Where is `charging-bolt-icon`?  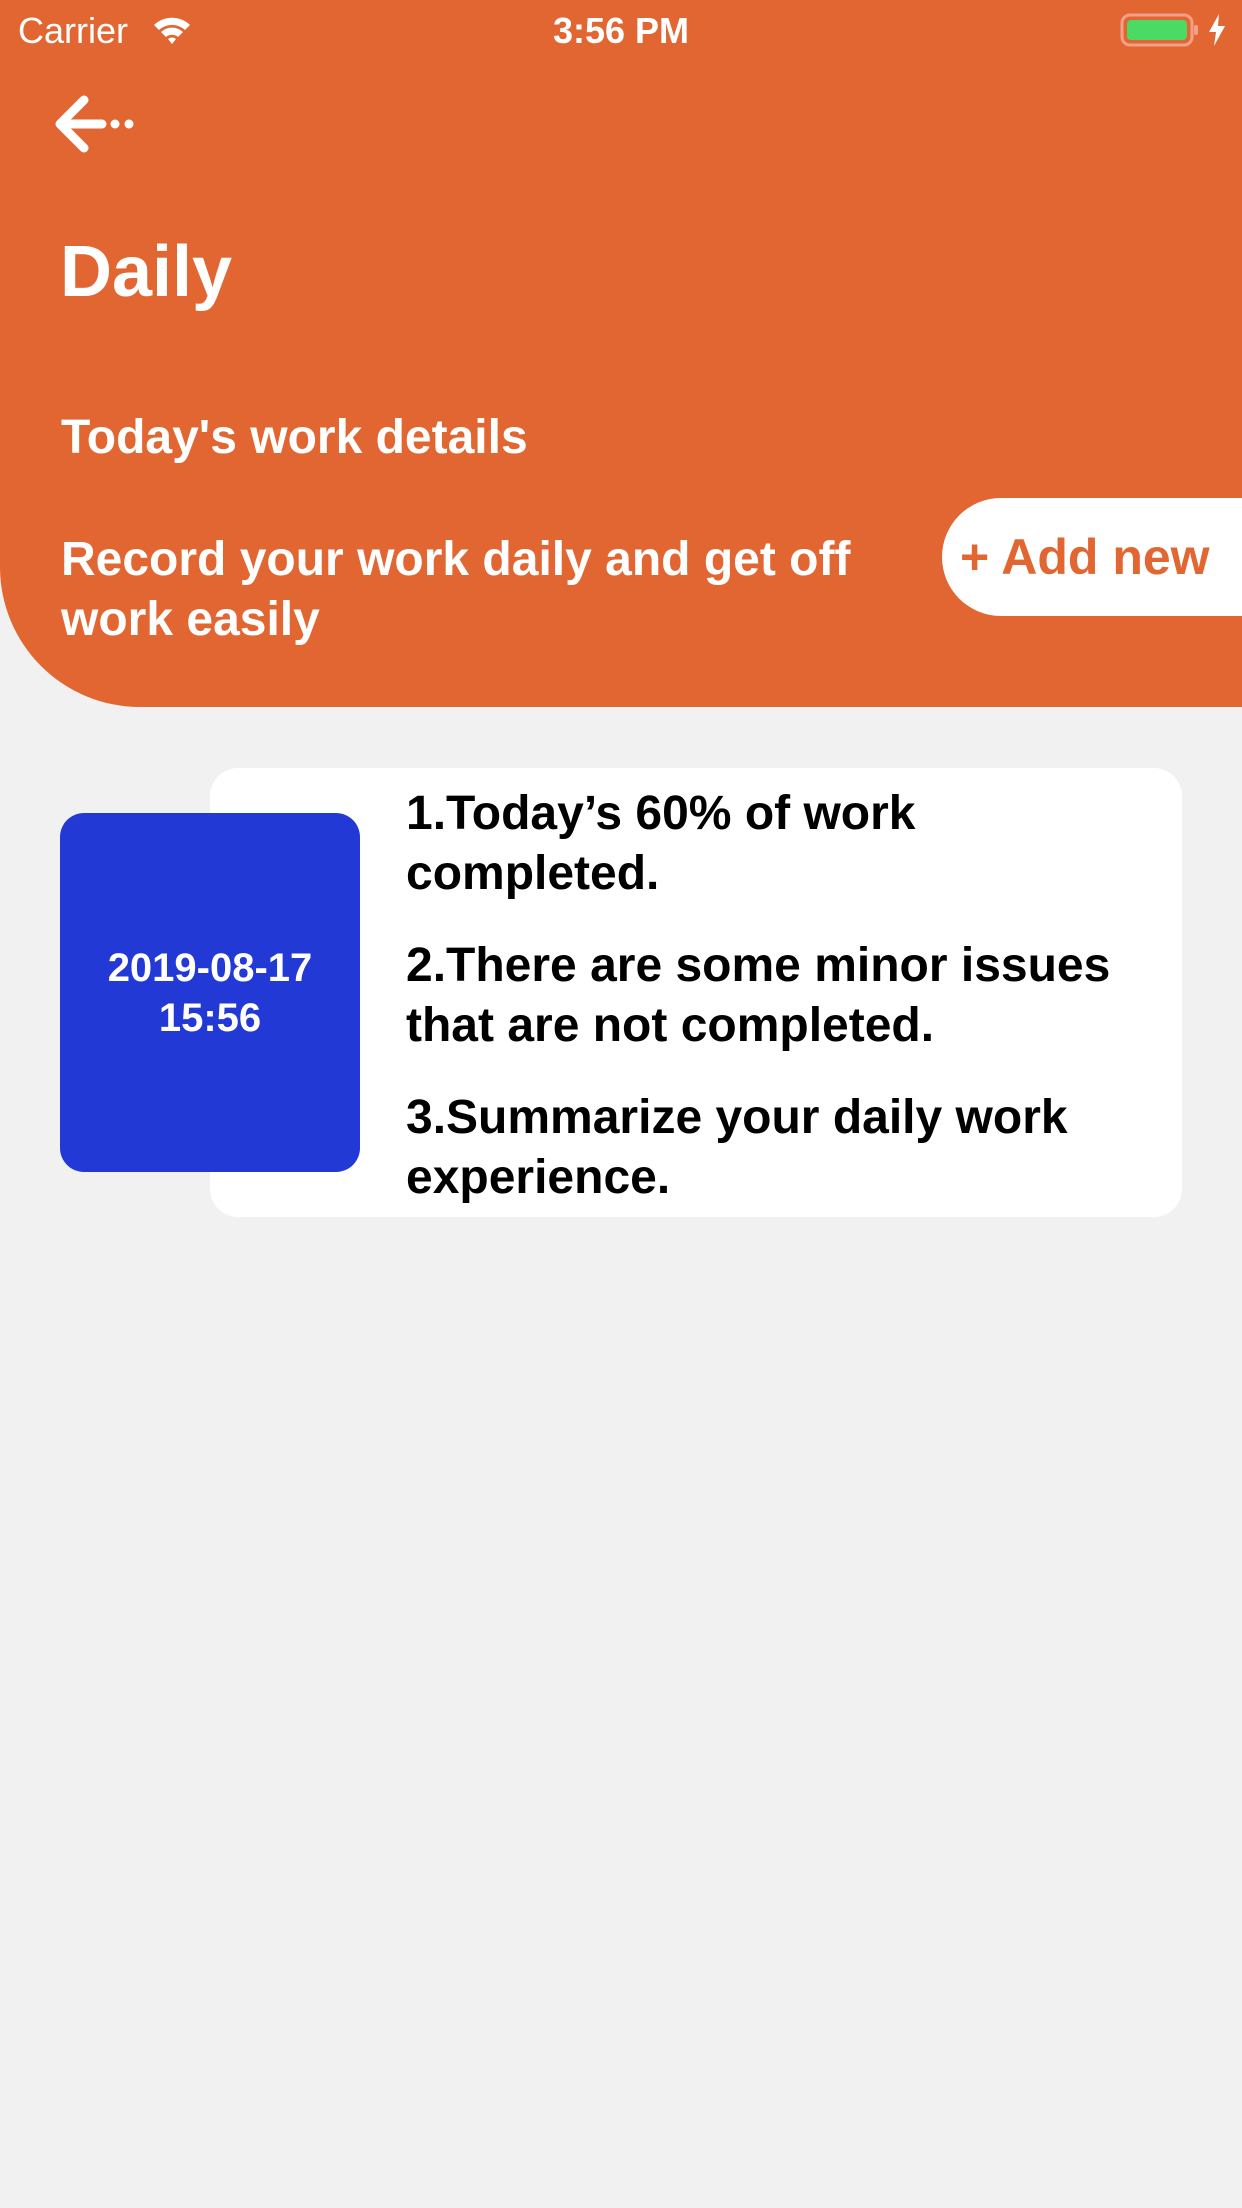
charging-bolt-icon is located at coordinates (1217, 30).